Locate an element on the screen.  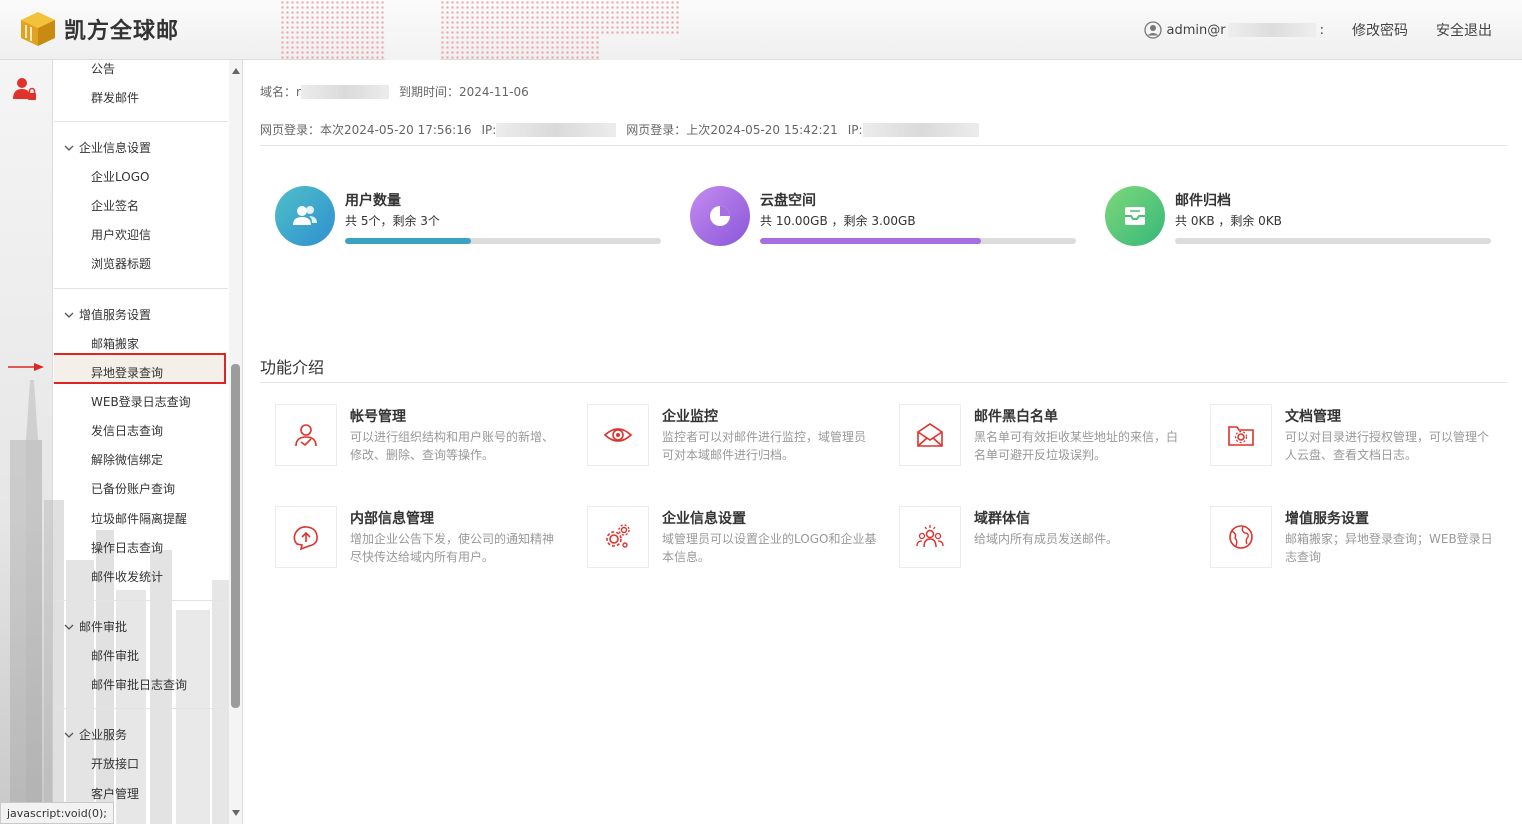
sidebar-item-web-login-log: WEB登录日志查询 is located at coordinates (141, 401).